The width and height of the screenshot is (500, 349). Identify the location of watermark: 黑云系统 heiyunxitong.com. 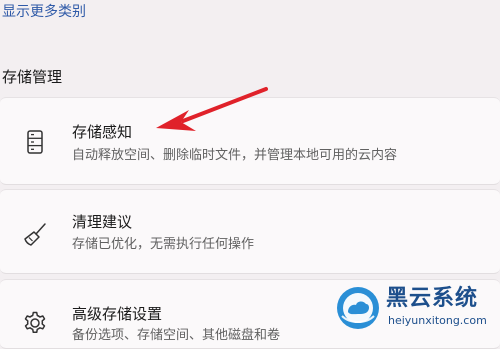
(418, 308).